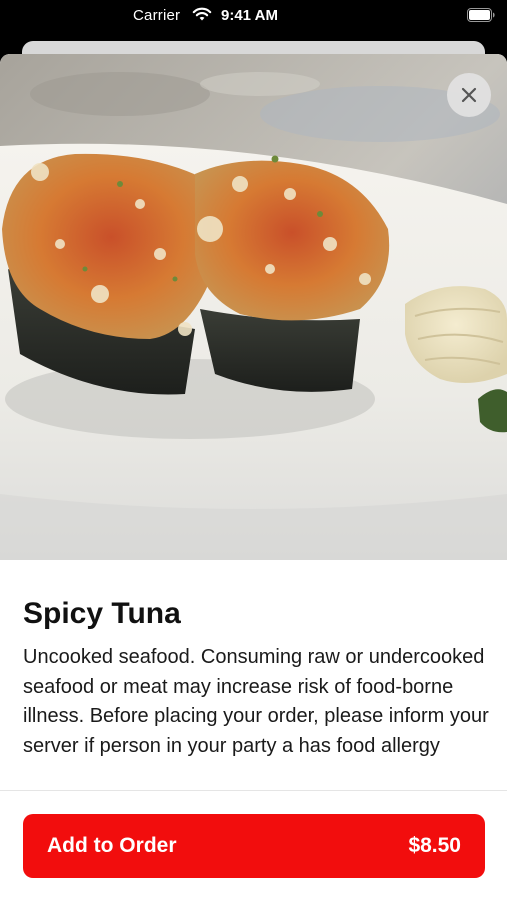 The image size is (507, 900). What do you see at coordinates (102, 613) in the screenshot?
I see `item-title: Spicy Tuna` at bounding box center [102, 613].